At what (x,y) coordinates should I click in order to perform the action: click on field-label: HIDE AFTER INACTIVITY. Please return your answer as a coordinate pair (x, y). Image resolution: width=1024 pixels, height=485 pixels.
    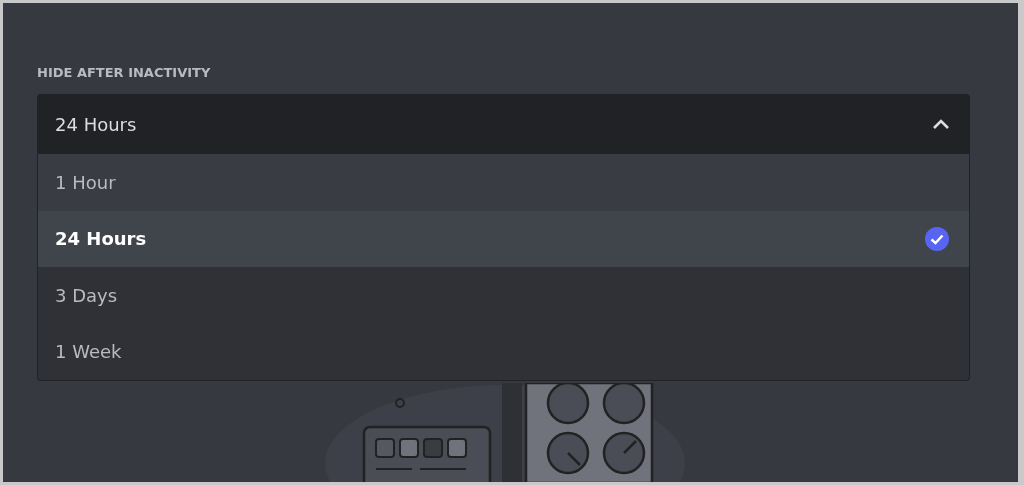
    Looking at the image, I should click on (124, 72).